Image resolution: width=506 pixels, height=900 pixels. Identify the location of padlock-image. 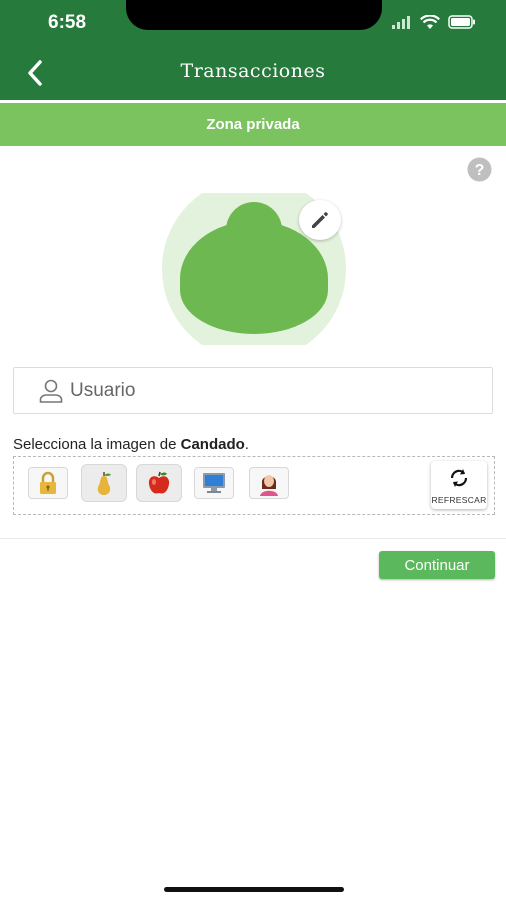
(48, 482).